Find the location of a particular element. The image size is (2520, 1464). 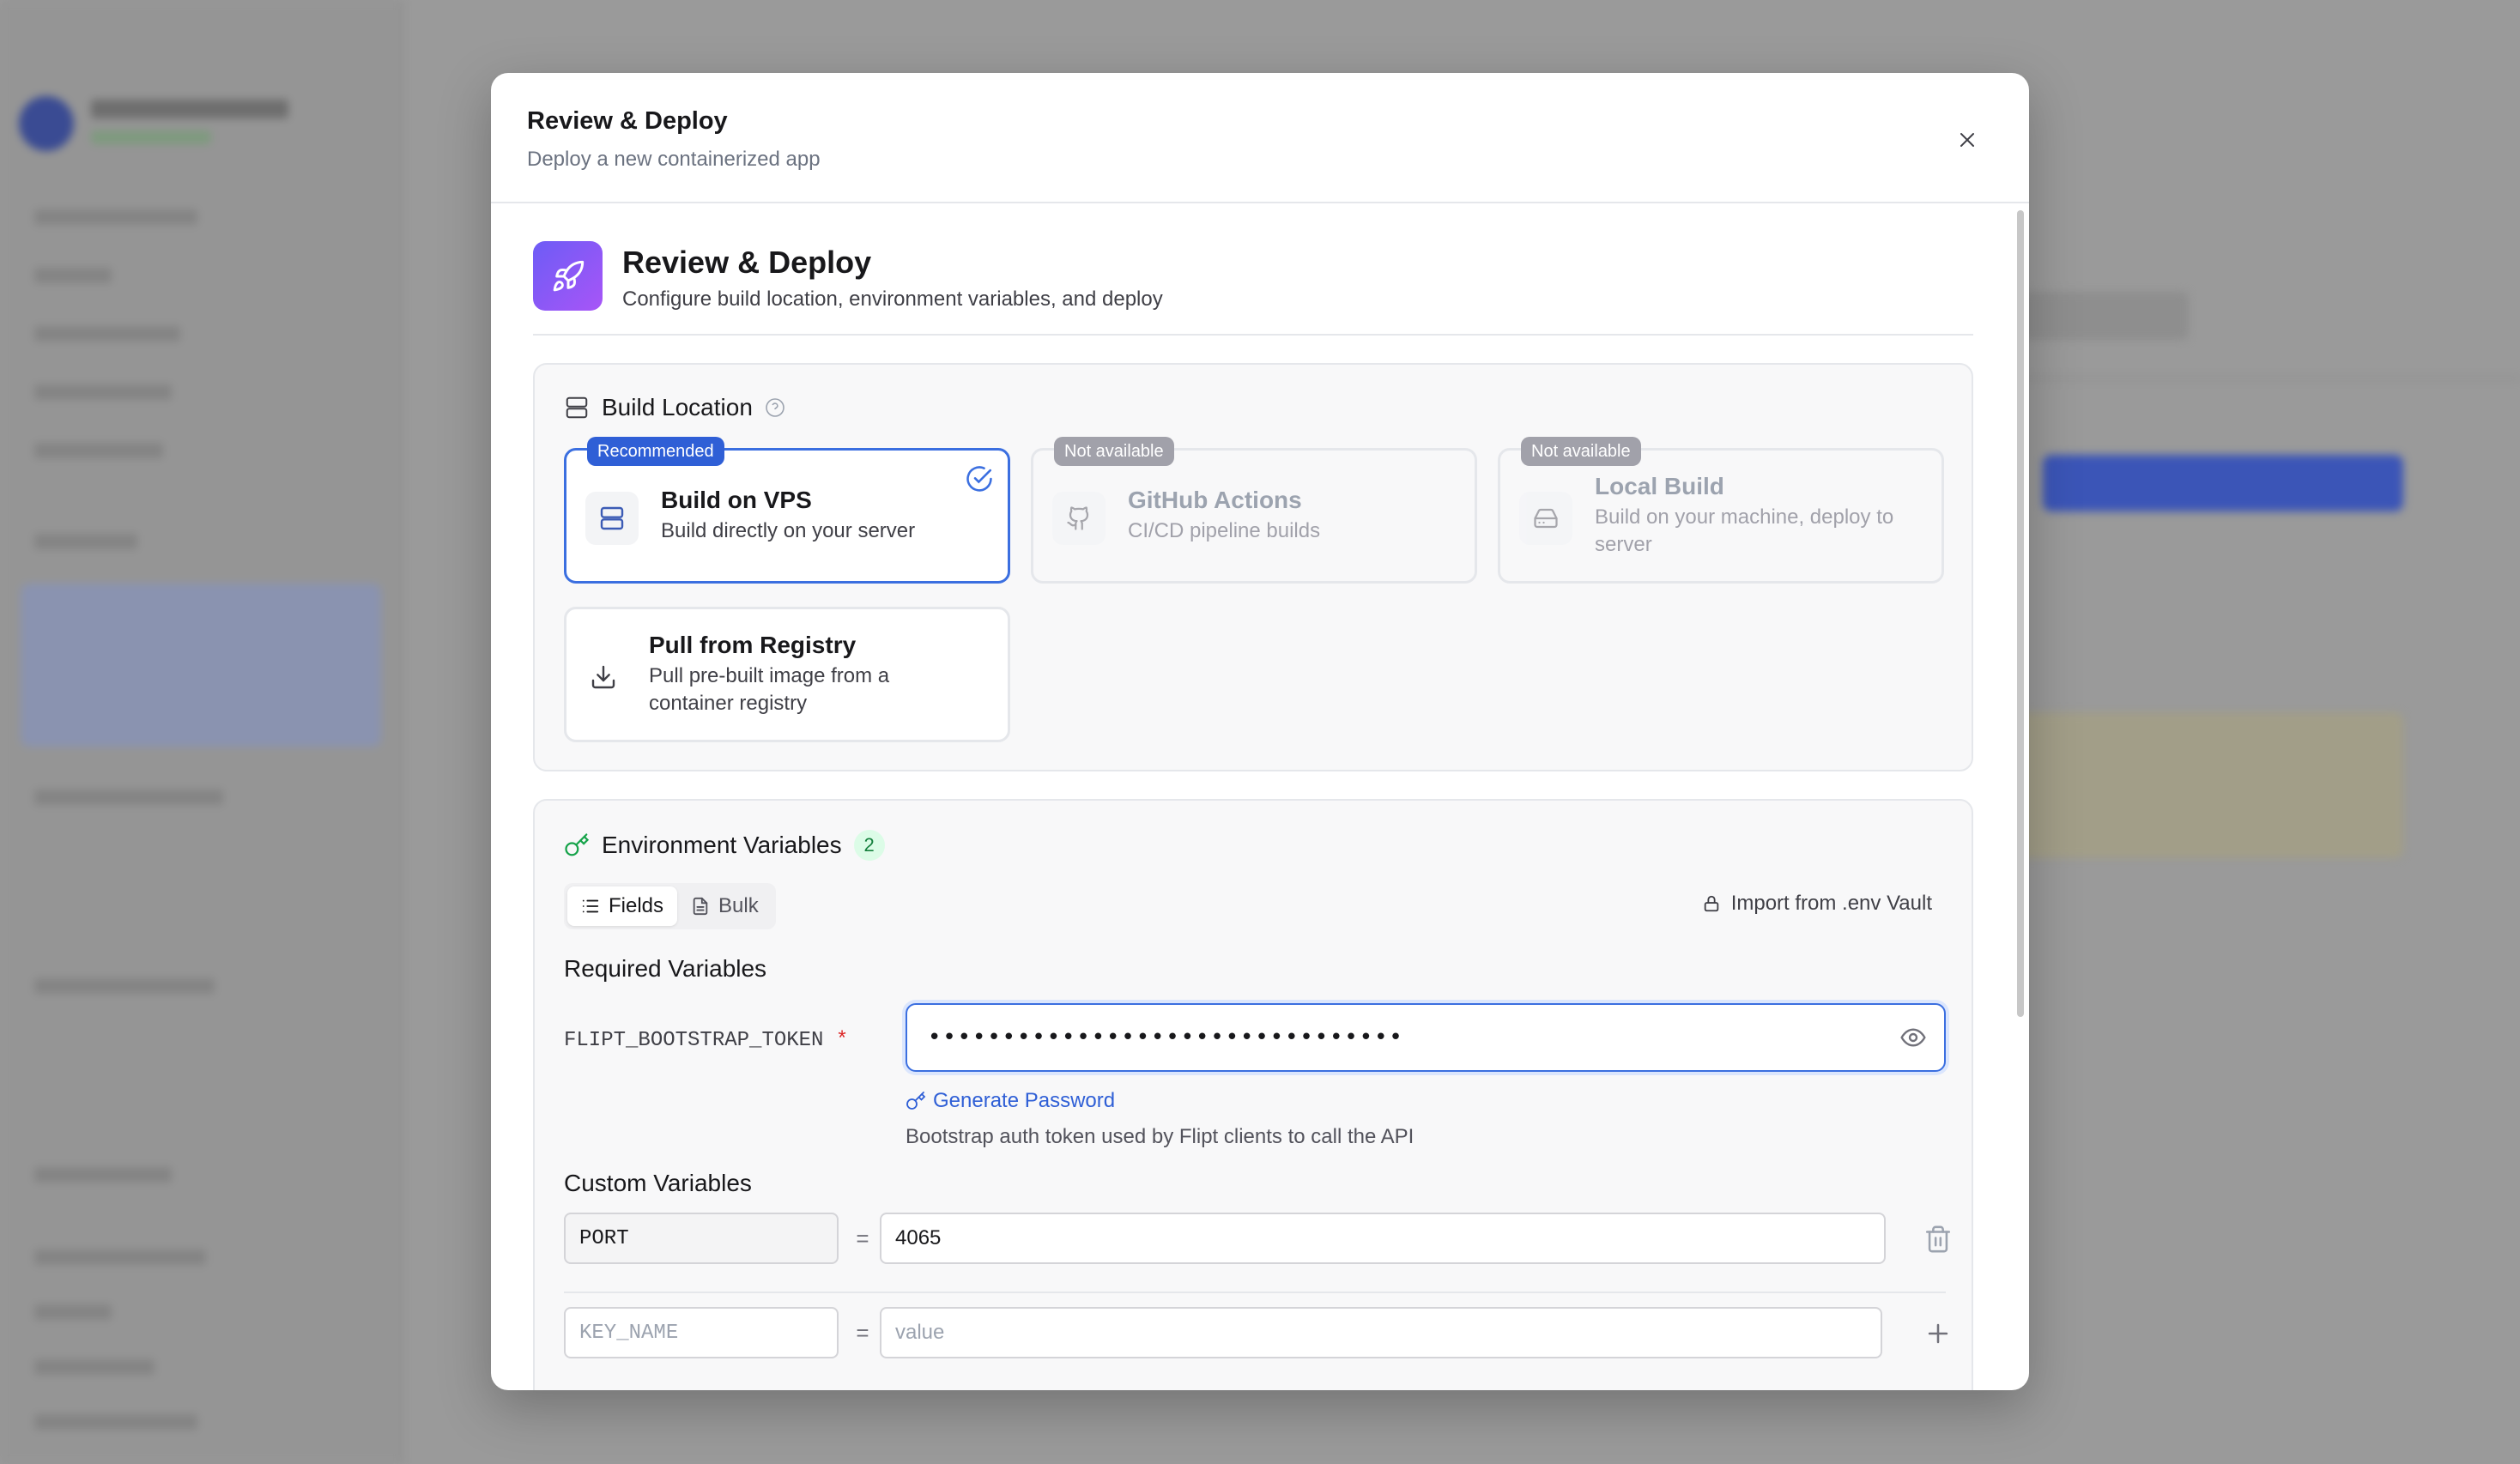

environment-variables-title: Environment Variables is located at coordinates (722, 845).